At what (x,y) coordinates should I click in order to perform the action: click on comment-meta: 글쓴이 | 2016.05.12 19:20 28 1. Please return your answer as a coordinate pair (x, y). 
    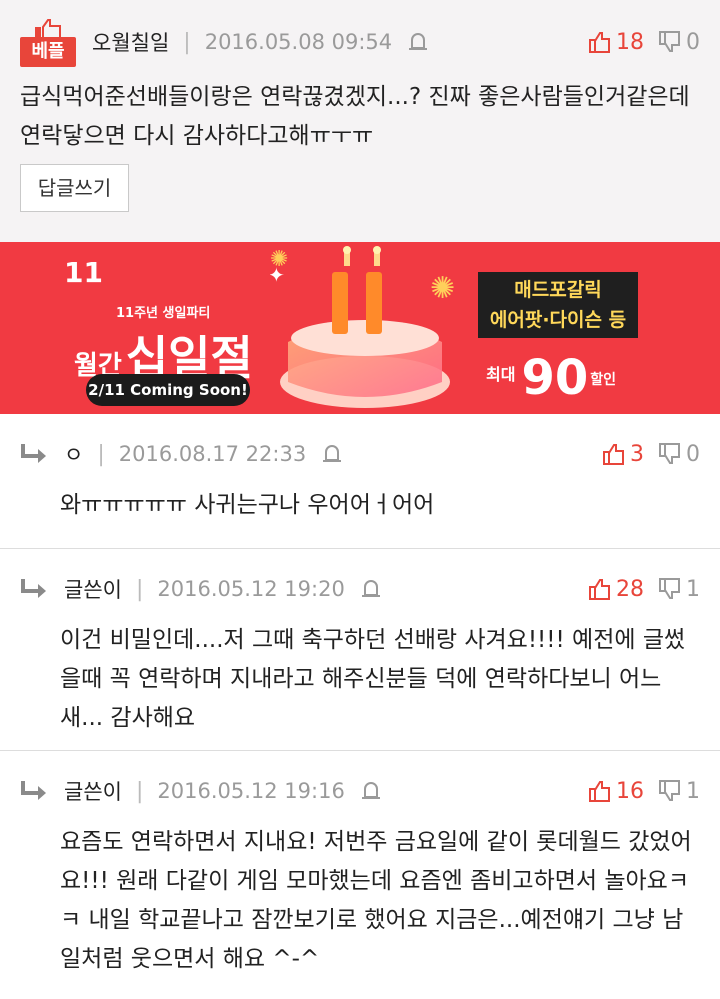
    Looking at the image, I should click on (360, 589).